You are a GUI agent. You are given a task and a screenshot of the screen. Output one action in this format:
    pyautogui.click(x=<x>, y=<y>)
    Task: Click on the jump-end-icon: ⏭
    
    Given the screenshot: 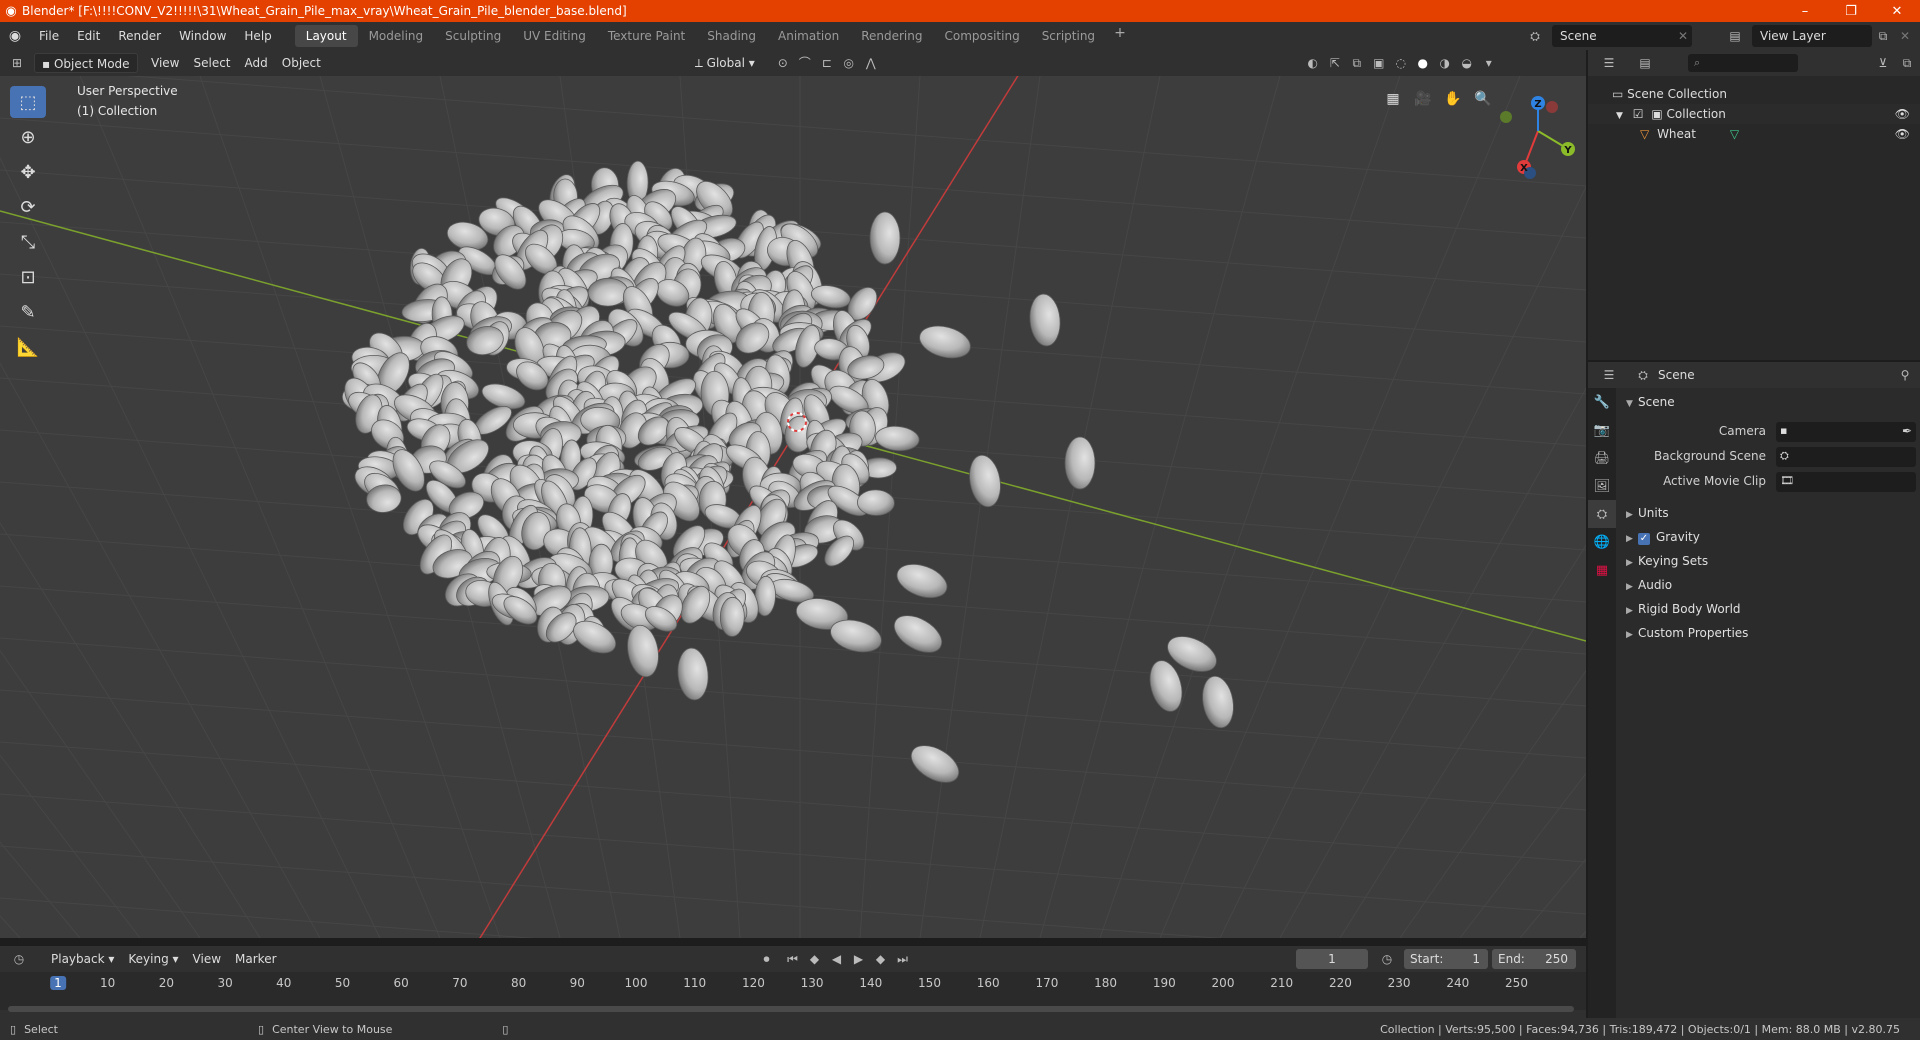 What is the action you would take?
    pyautogui.click(x=903, y=959)
    